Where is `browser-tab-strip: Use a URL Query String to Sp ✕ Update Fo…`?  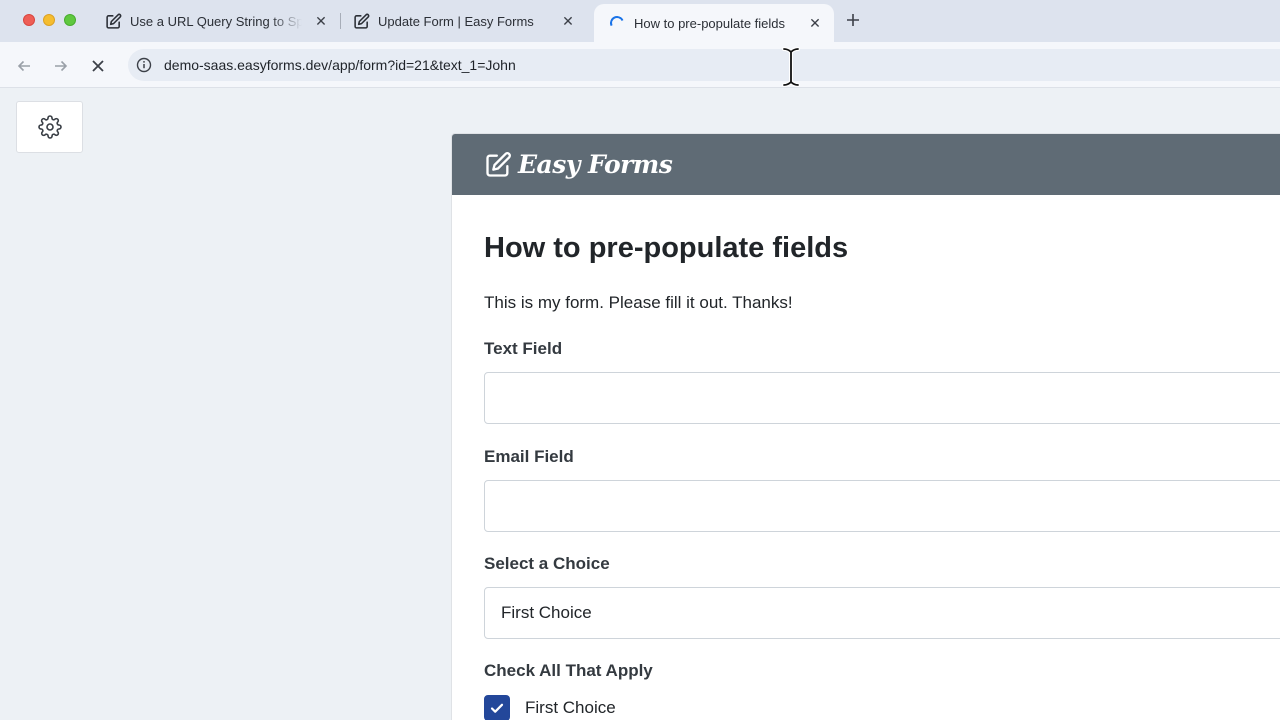 browser-tab-strip: Use a URL Query String to Sp ✕ Update Fo… is located at coordinates (640, 21).